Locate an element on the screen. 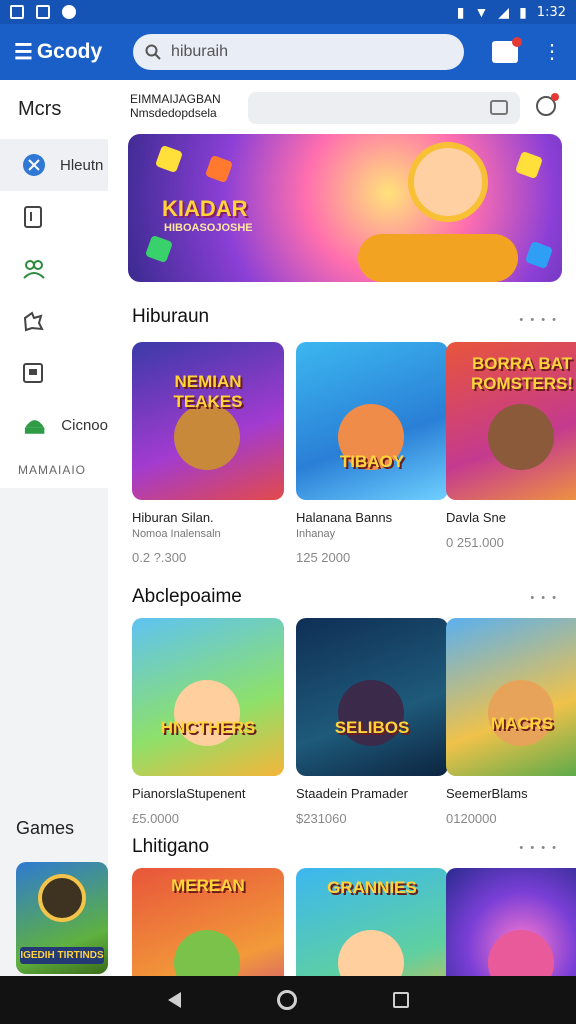 The image size is (576, 1024). more-vert-icon: ⋮ is located at coordinates (552, 52).